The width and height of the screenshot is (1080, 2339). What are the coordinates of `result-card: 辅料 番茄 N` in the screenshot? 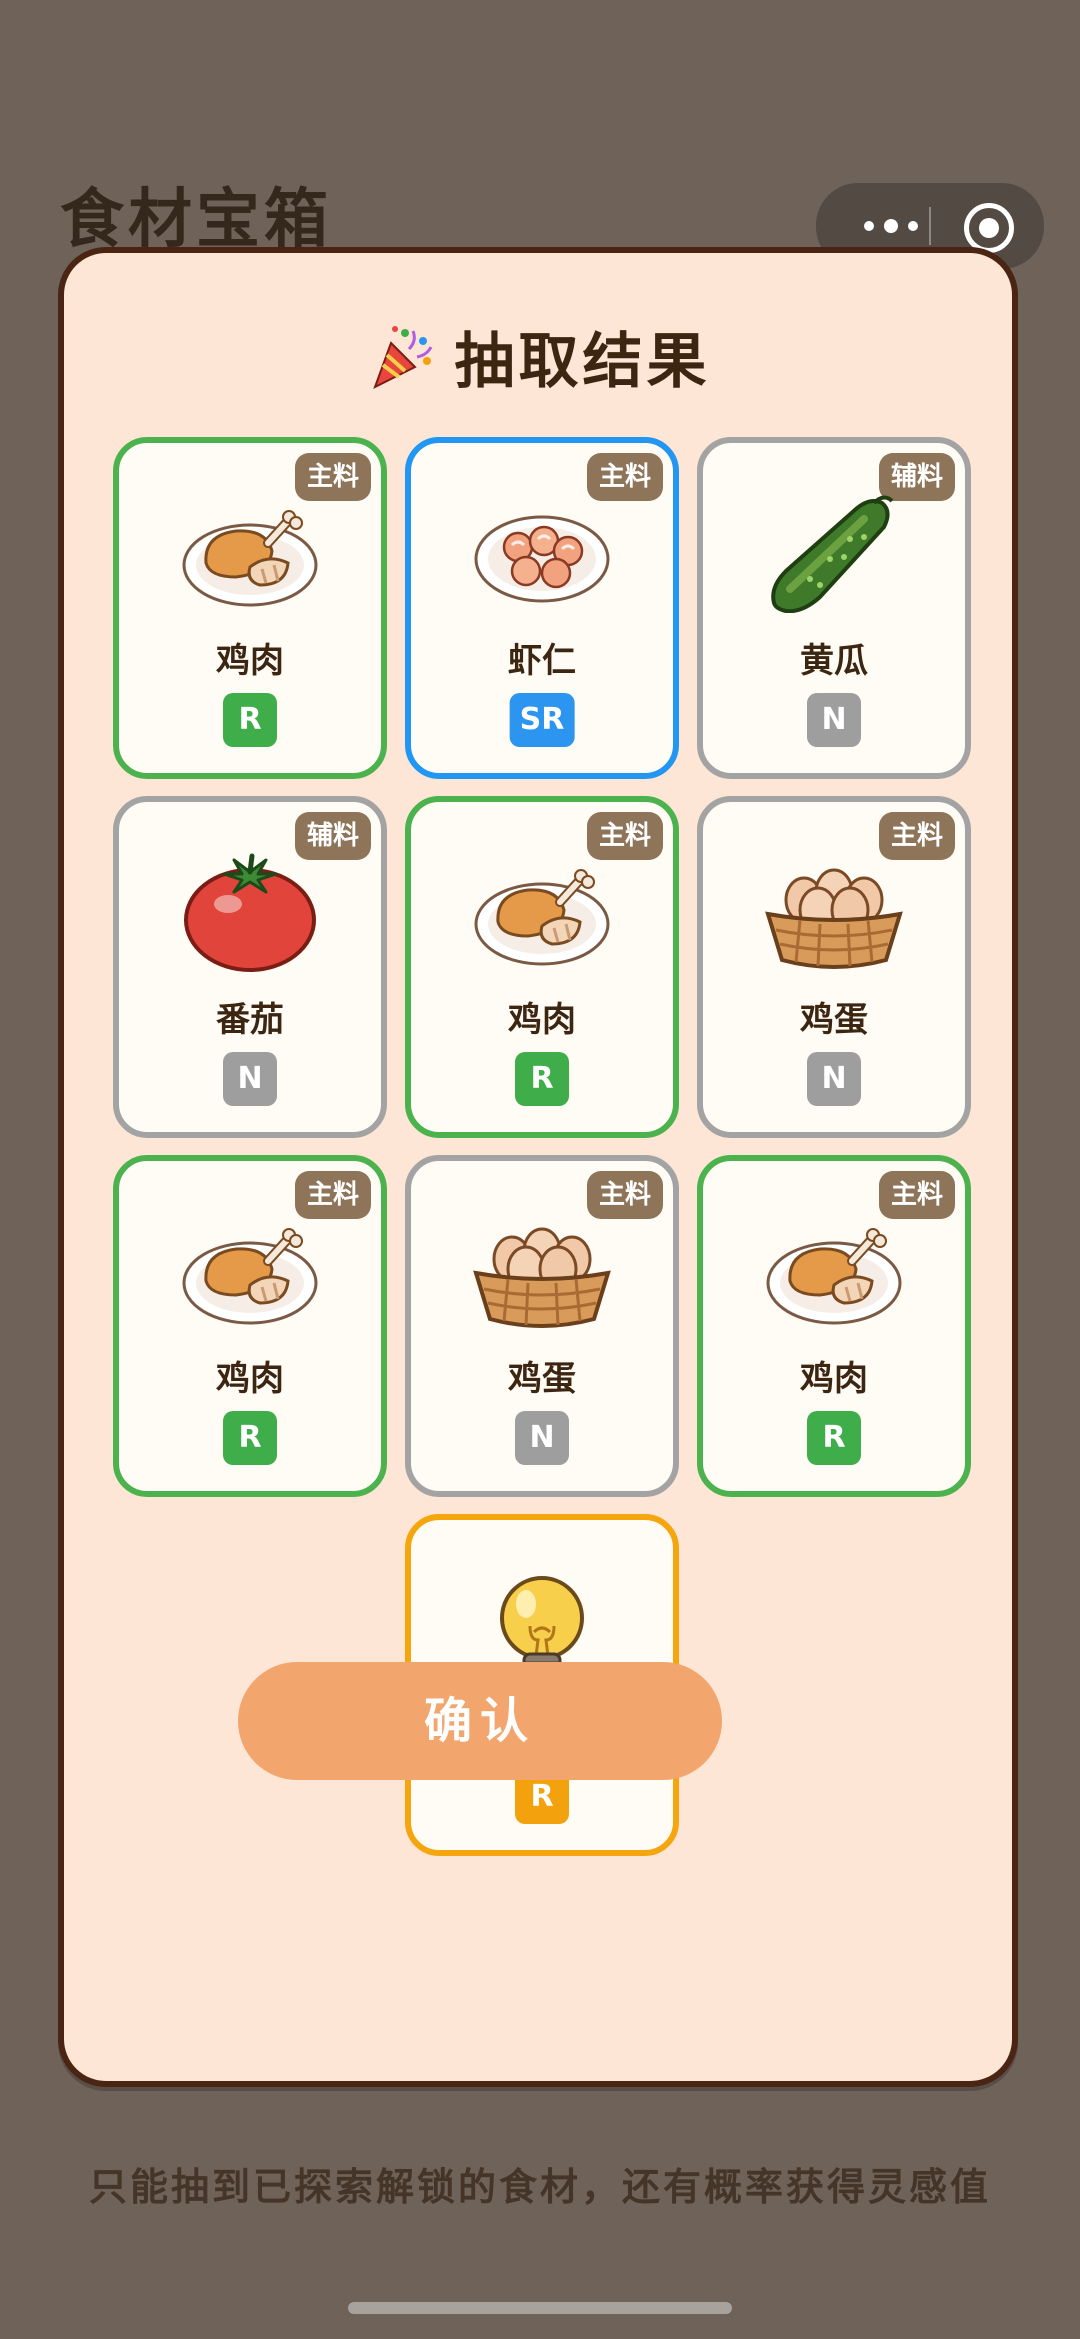 It's located at (250, 967).